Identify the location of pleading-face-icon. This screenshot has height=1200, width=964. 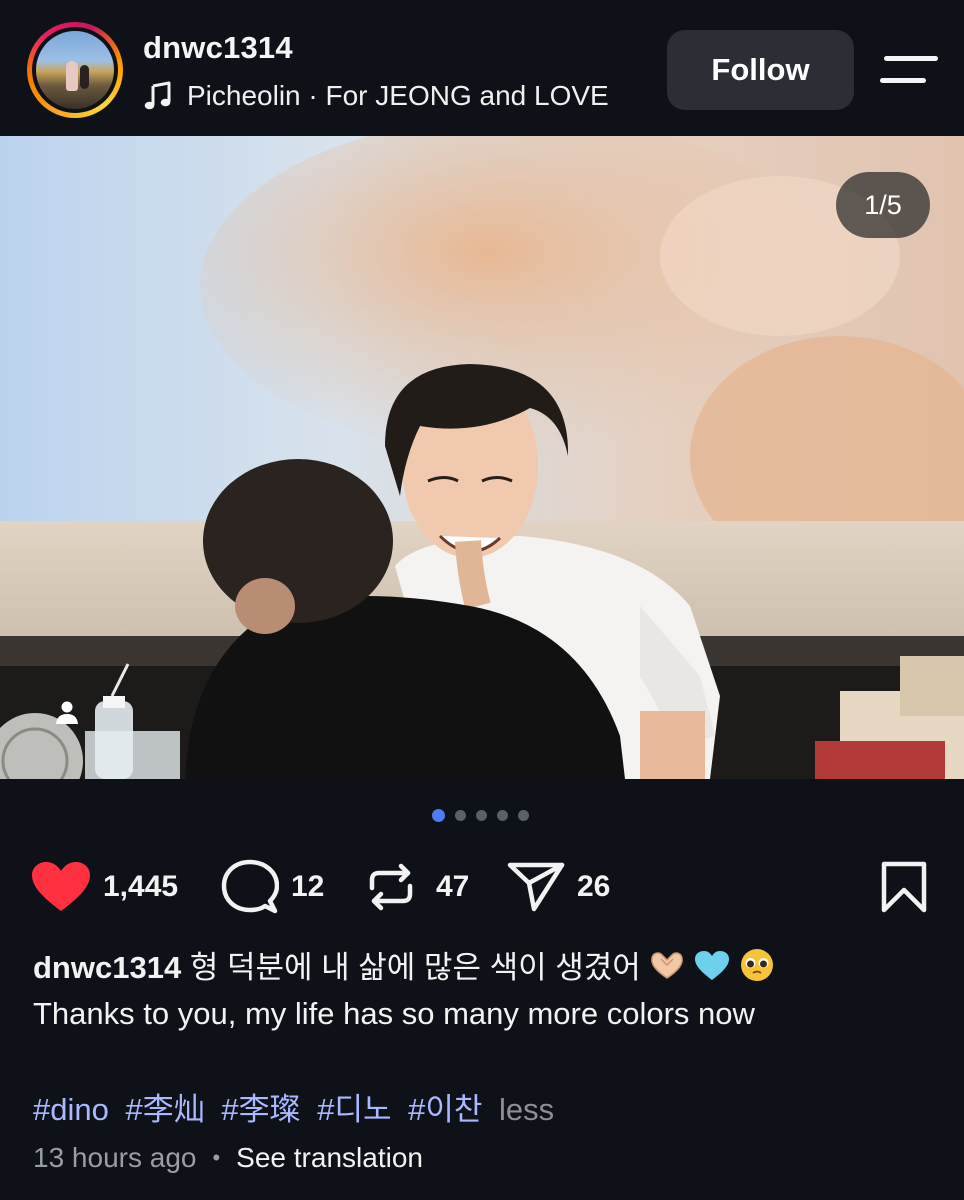
(756, 965).